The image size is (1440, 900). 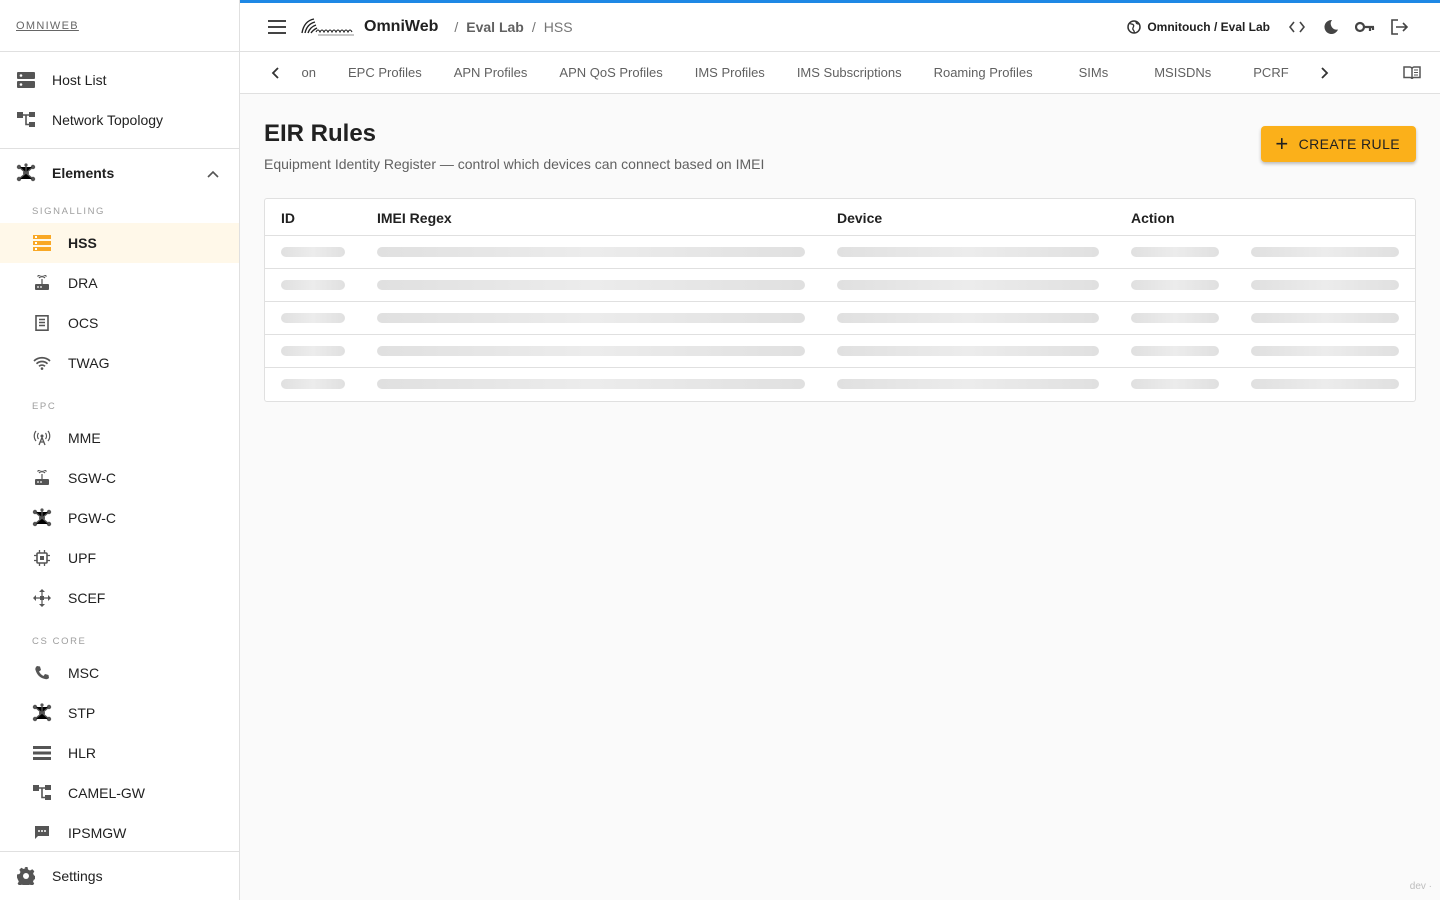 I want to click on breadcrumb: / Eval Lab / HSS, so click(x=513, y=27).